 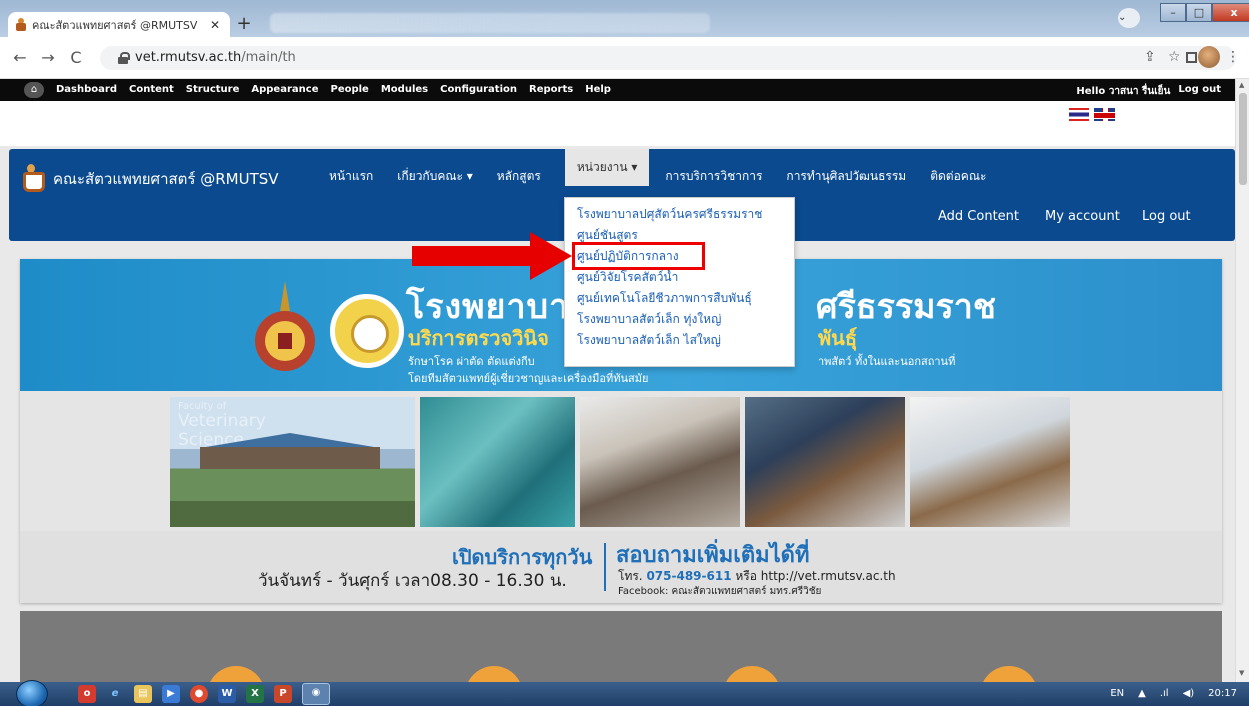 I want to click on menu-item-academic-service: การบริการวิชาการ, so click(x=713, y=176).